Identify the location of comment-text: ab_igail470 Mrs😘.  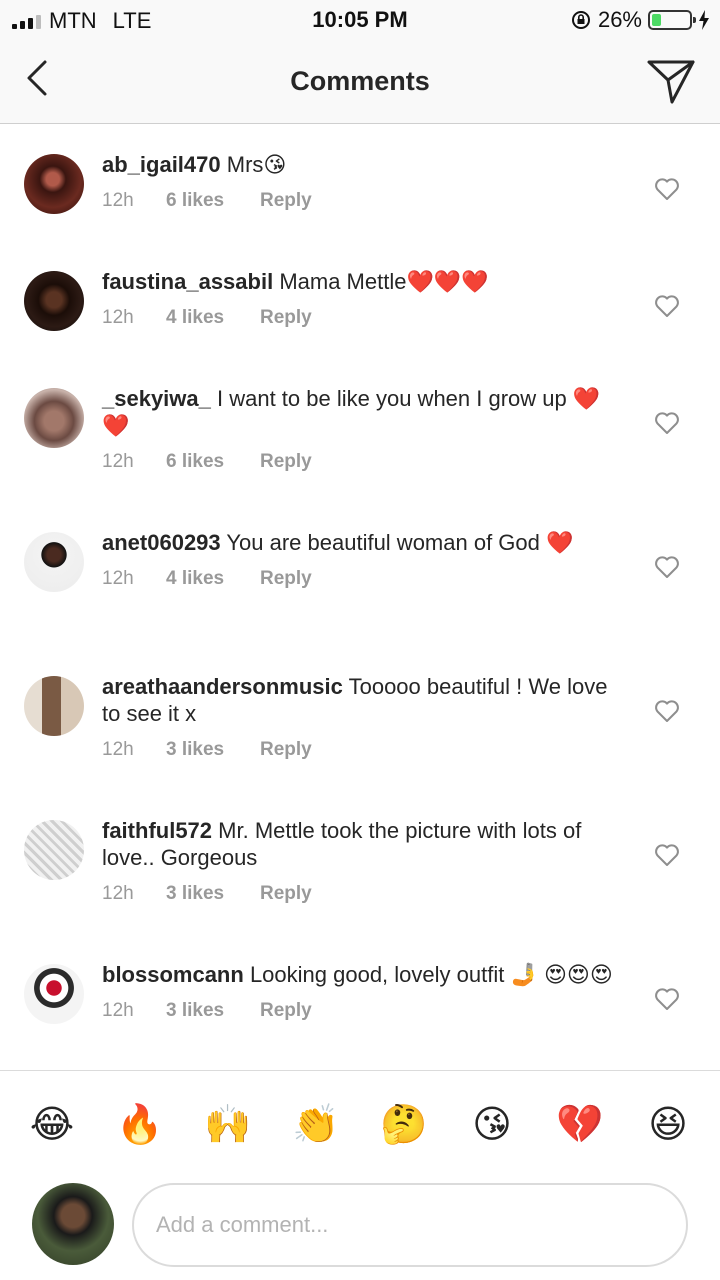
(362, 164).